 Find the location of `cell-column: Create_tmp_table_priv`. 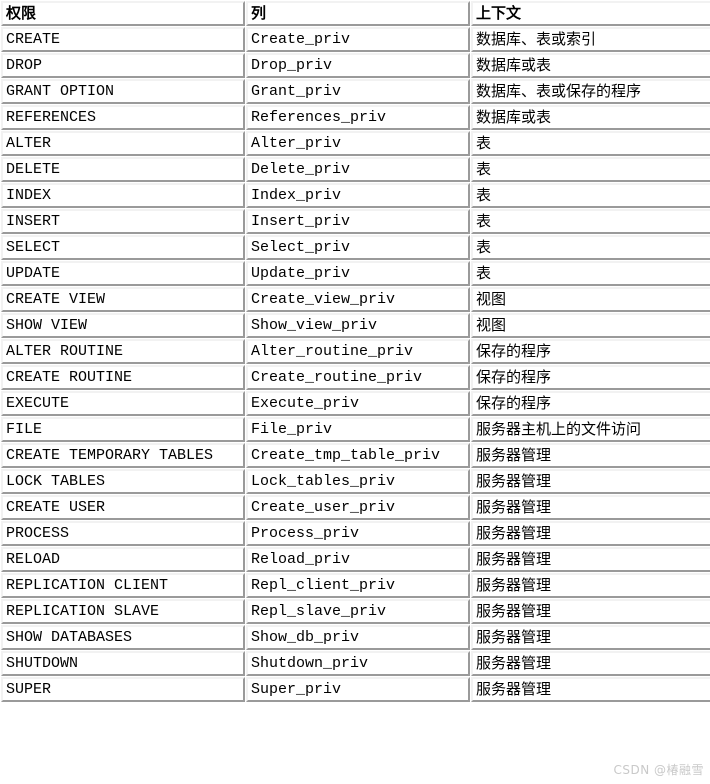

cell-column: Create_tmp_table_priv is located at coordinates (358, 455).